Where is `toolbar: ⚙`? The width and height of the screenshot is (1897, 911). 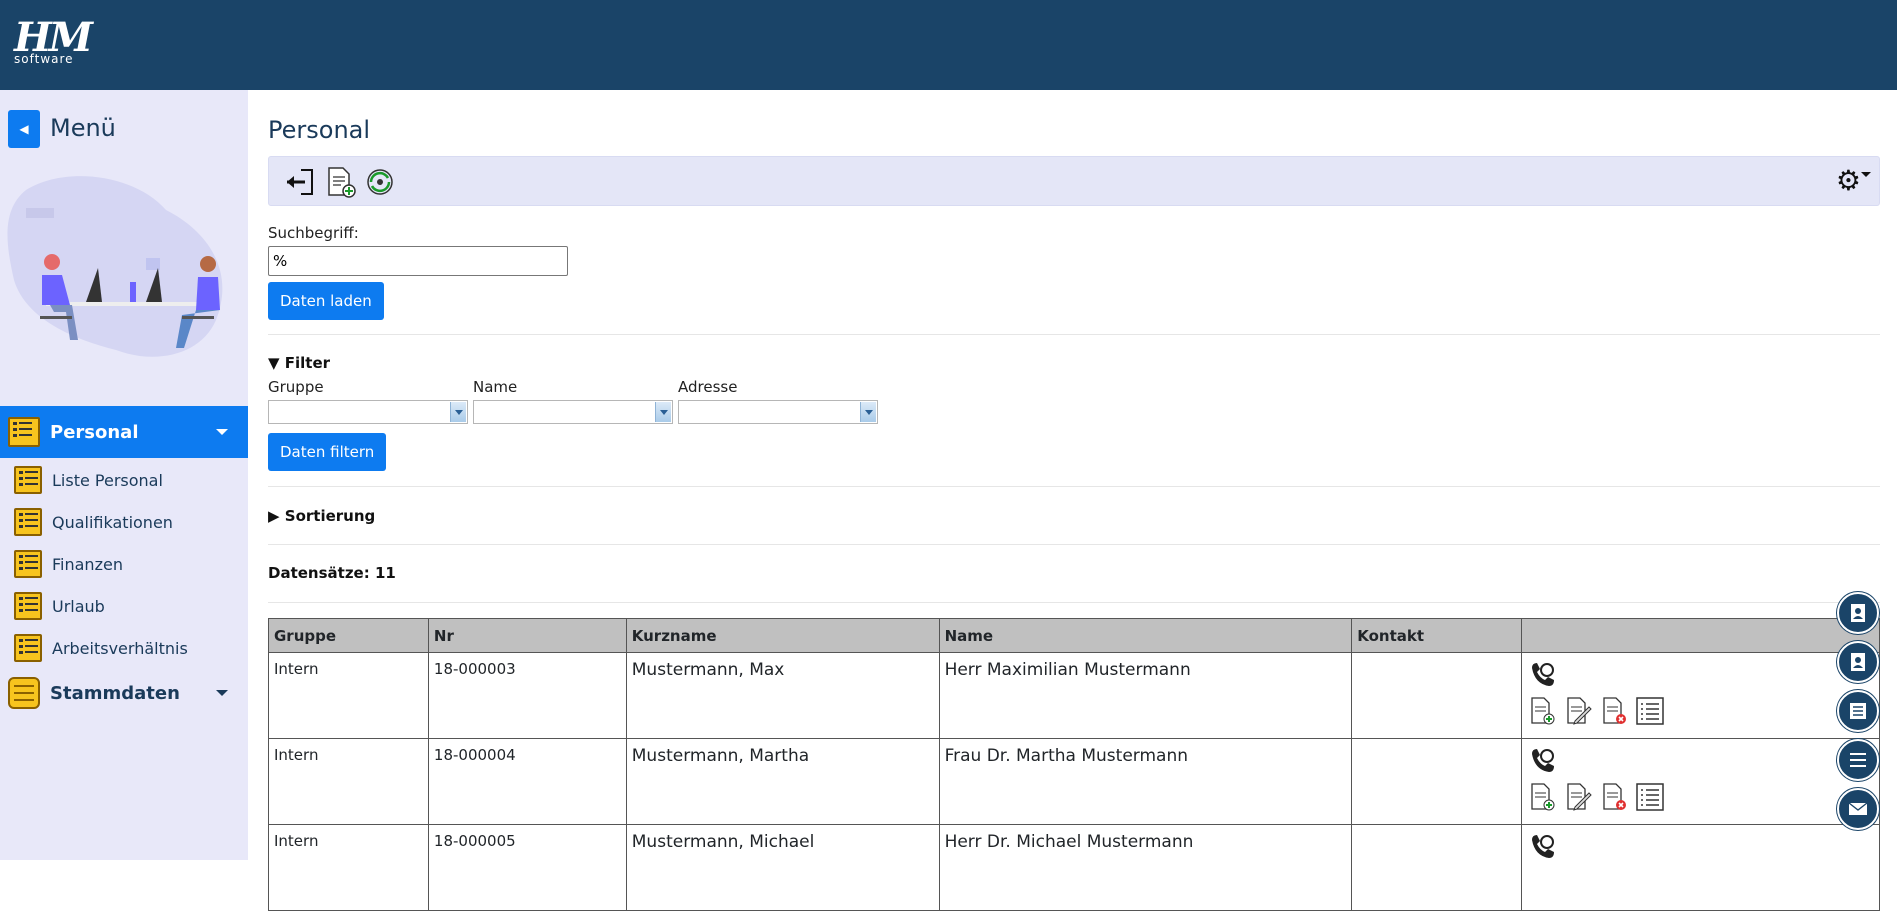 toolbar: ⚙ is located at coordinates (1074, 181).